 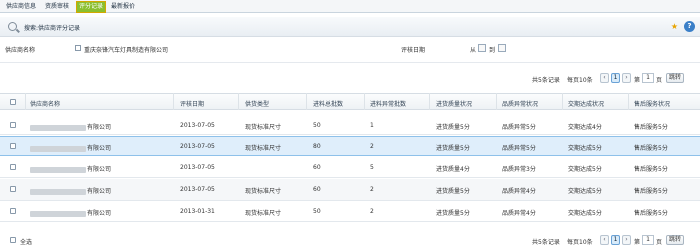 I want to click on filter-divider, so click(x=350, y=62).